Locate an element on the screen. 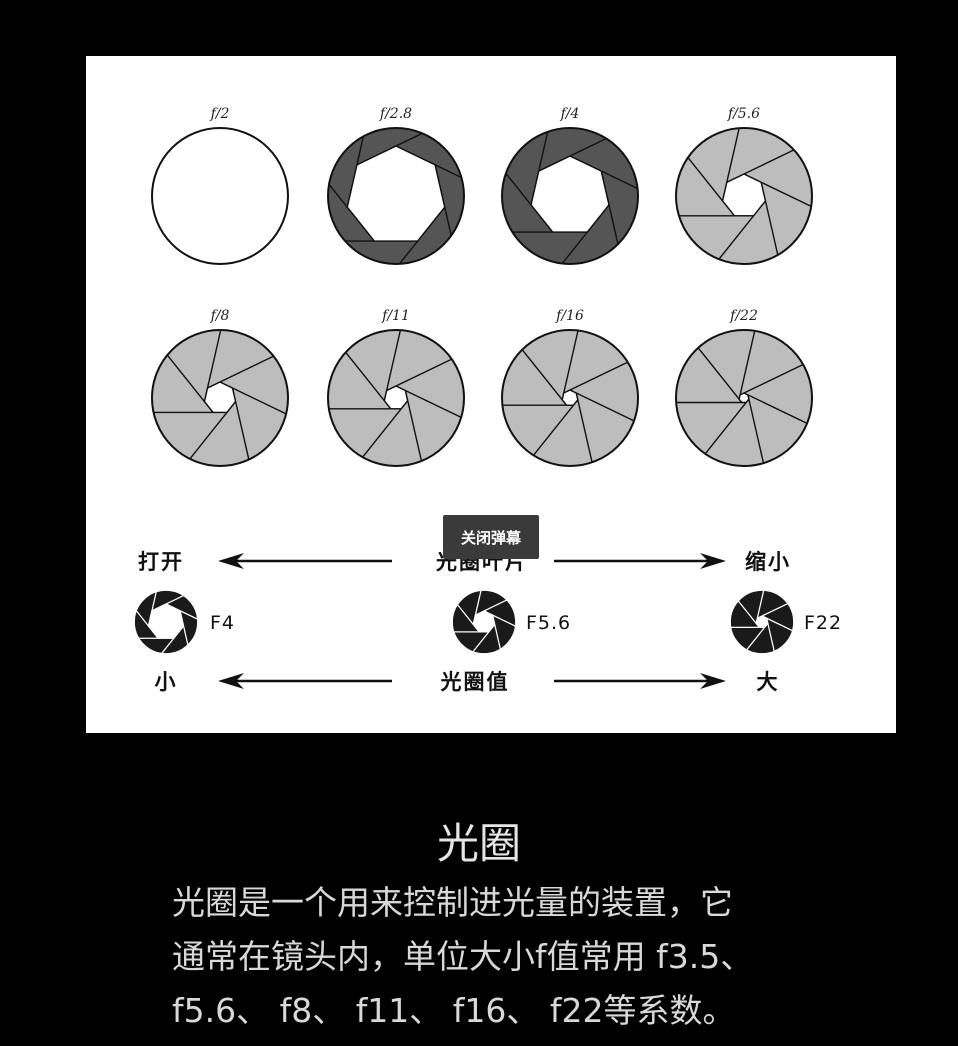  caption-line: f5.6、 f8、 f11、 f16、 f22等系数。 is located at coordinates (454, 1010).